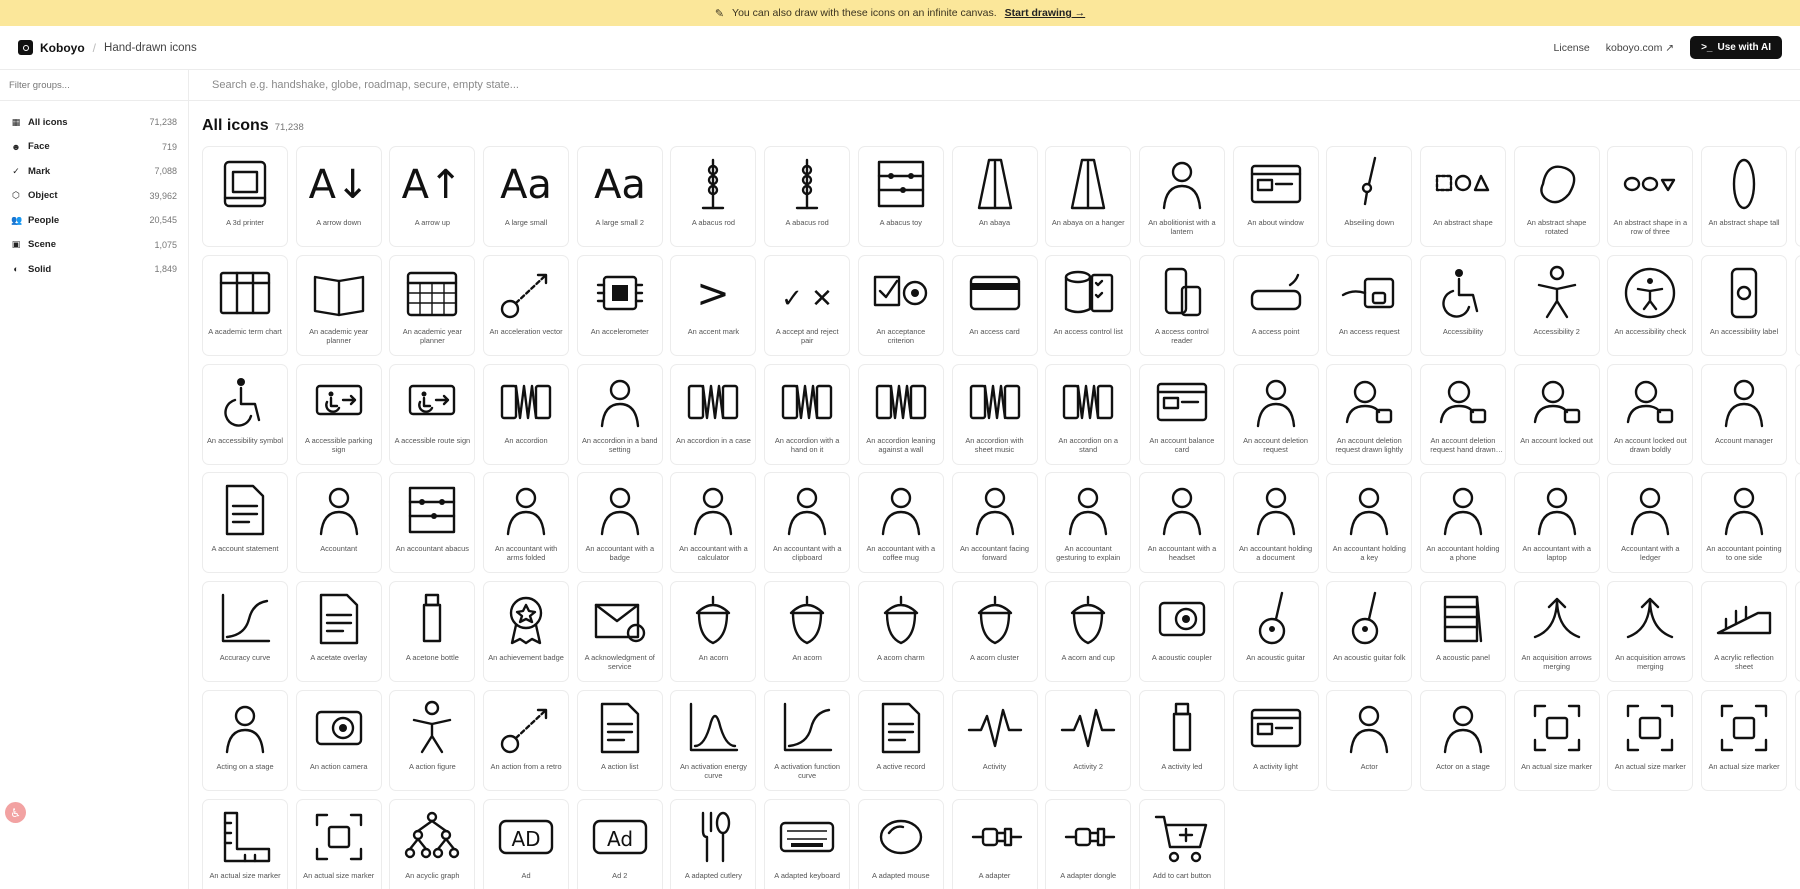 The image size is (1800, 889). Describe the element at coordinates (1369, 523) in the screenshot. I see `icon-card: An accountant holding a key` at that location.